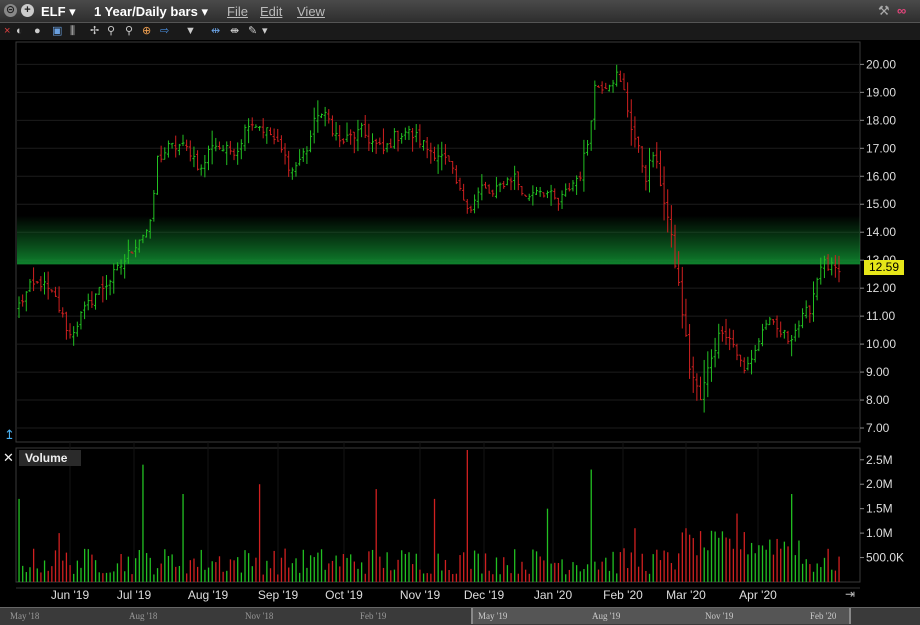 The image size is (920, 625). What do you see at coordinates (661, 616) in the screenshot?
I see `navigator-window` at bounding box center [661, 616].